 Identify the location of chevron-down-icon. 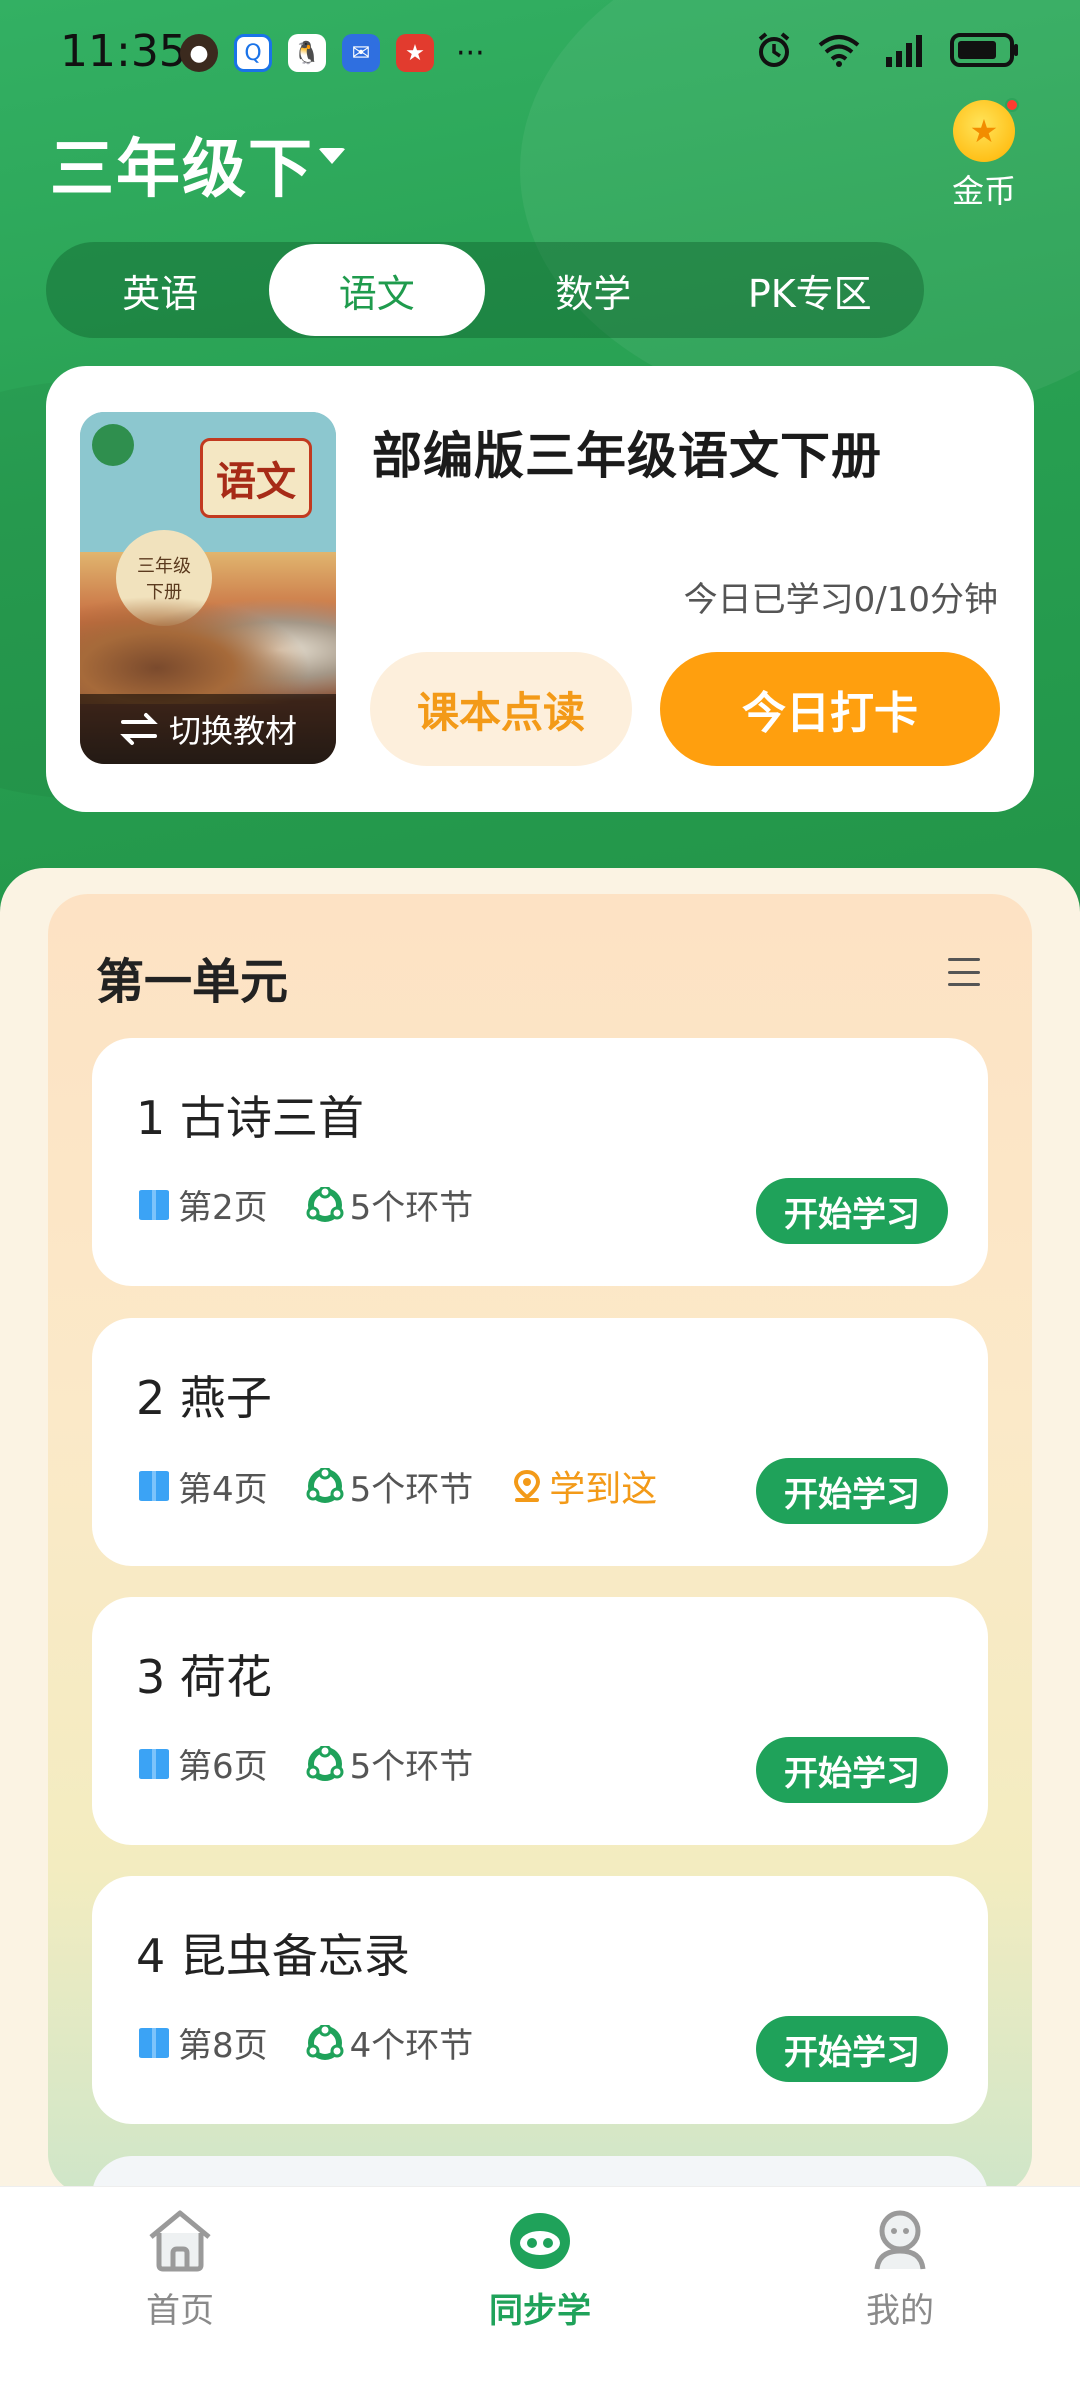
(332, 156).